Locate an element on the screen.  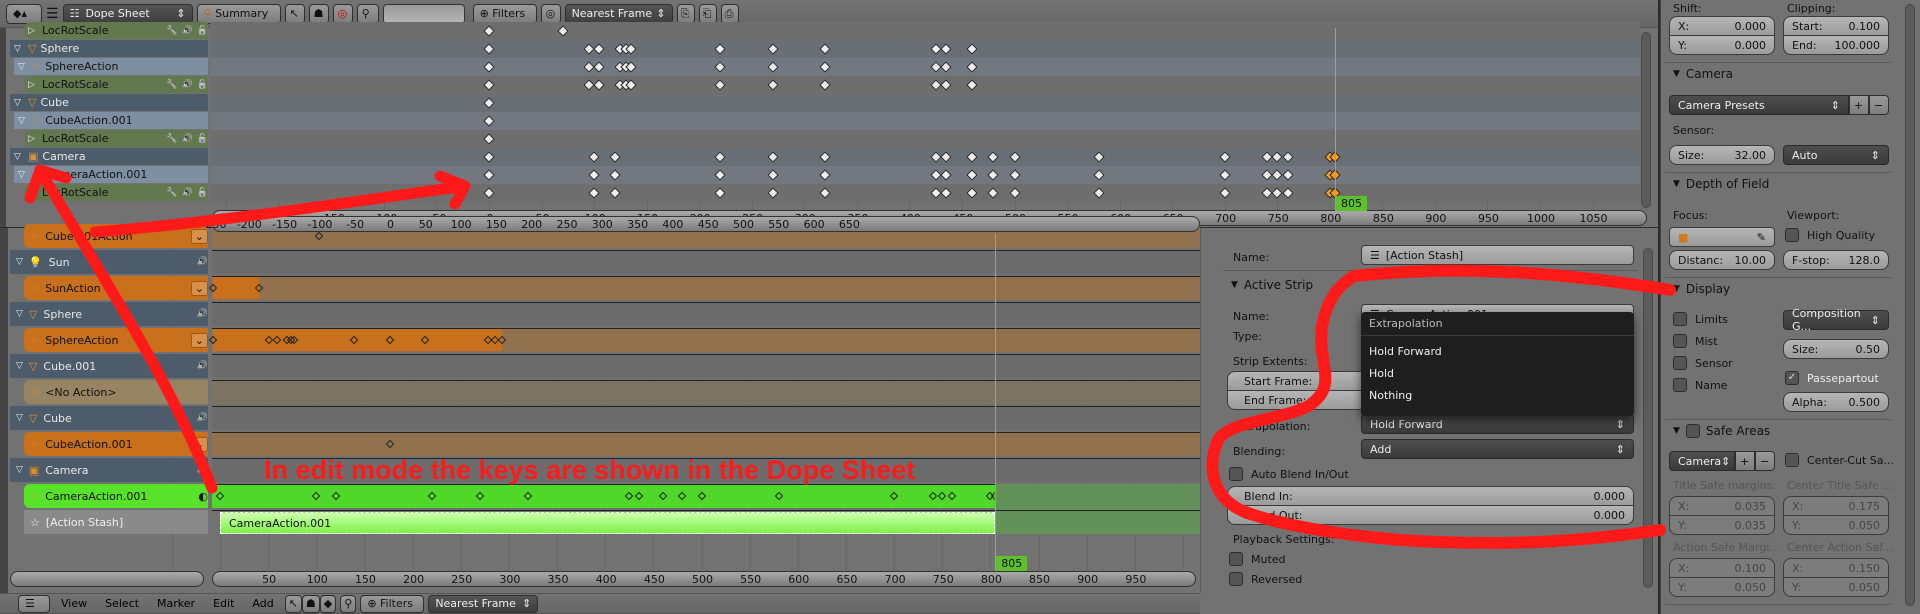
paste-flipped-button: ⎙ is located at coordinates (729, 13).